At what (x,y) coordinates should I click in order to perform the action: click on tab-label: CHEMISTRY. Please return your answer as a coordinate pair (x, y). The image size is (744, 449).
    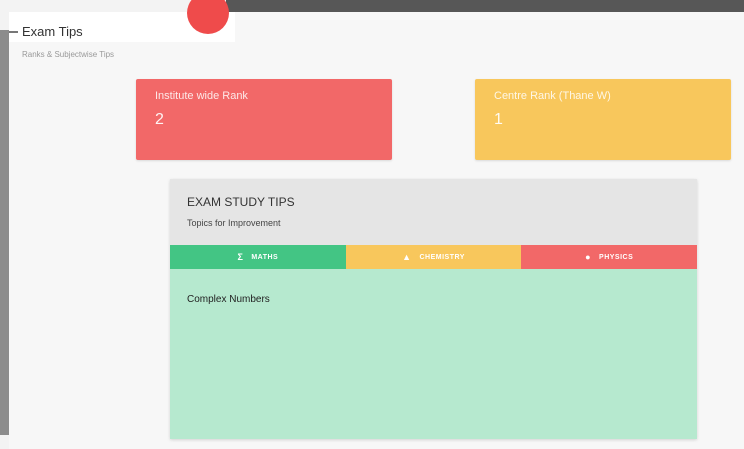
    Looking at the image, I should click on (442, 257).